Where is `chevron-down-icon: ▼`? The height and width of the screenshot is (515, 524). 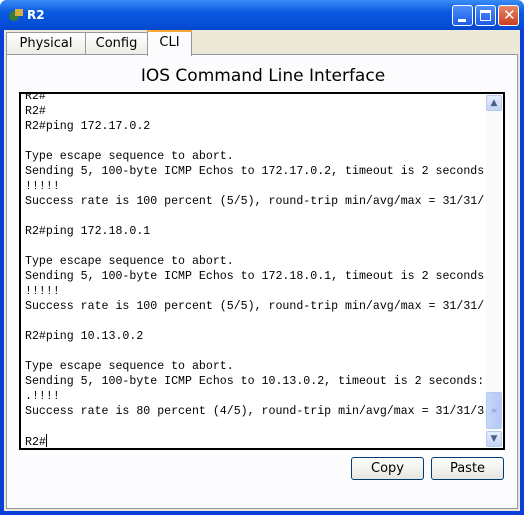 chevron-down-icon: ▼ is located at coordinates (494, 439).